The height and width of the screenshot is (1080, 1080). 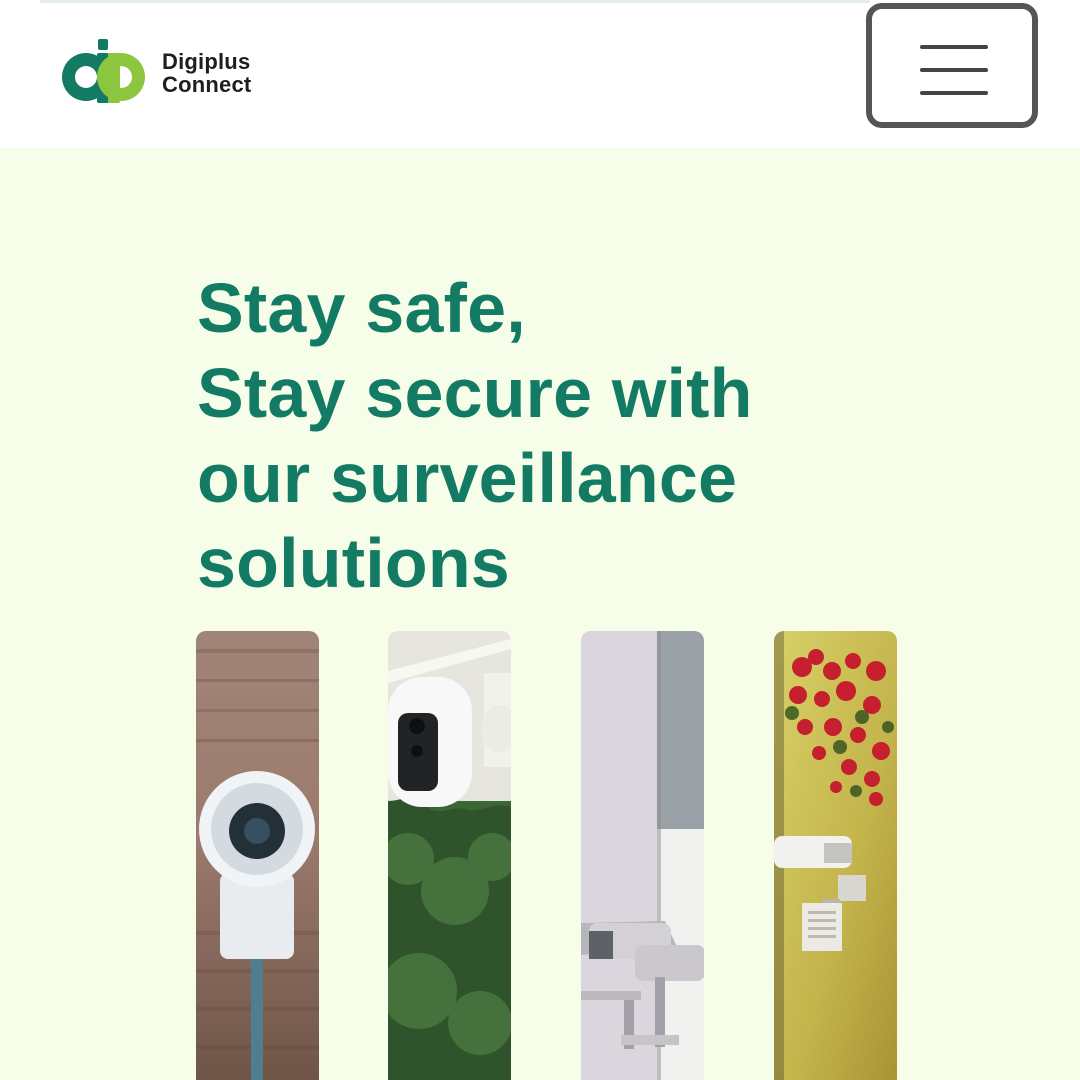 I want to click on dome-camera-image, so click(x=257, y=855).